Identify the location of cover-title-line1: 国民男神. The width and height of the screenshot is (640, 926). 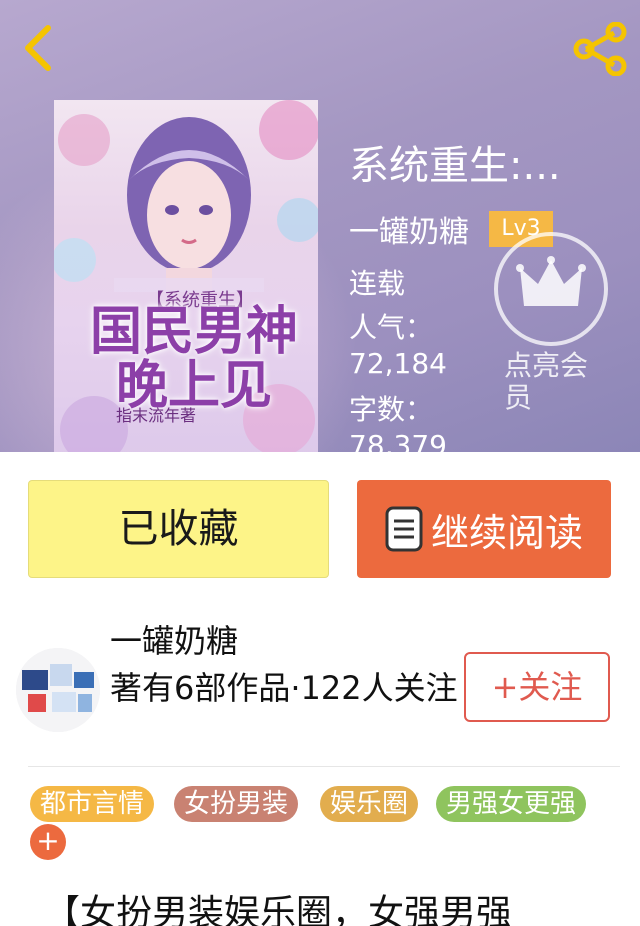
(193, 331).